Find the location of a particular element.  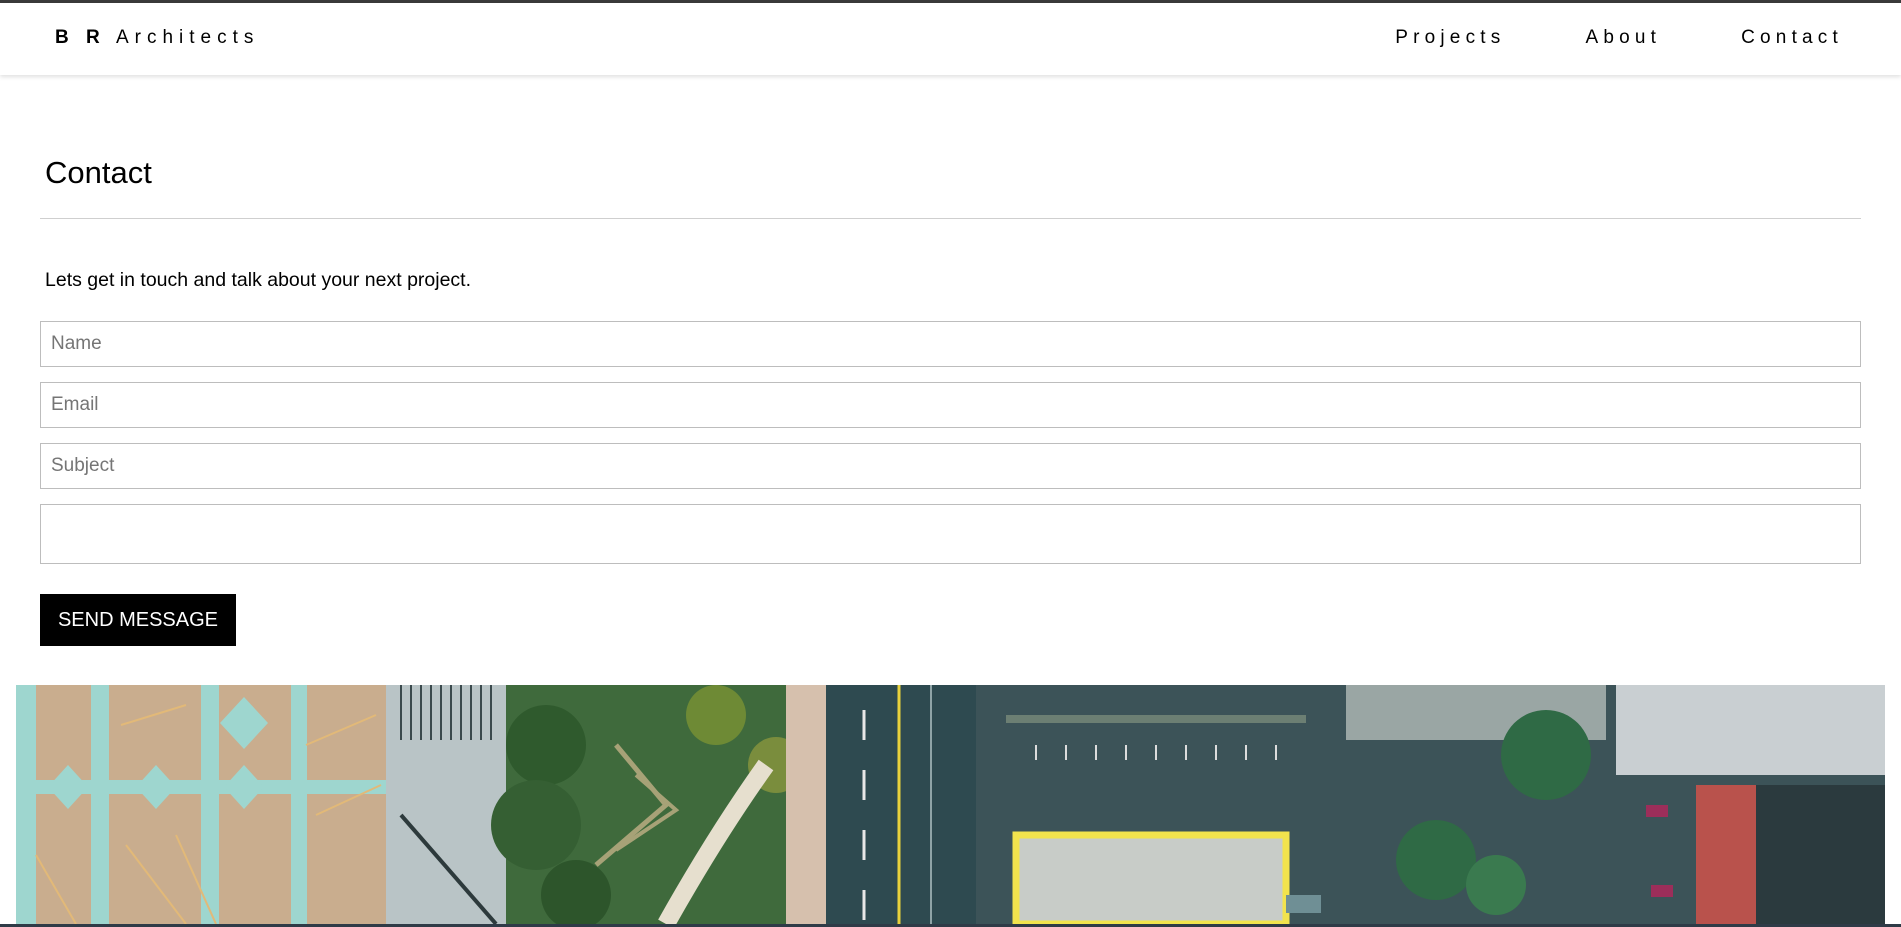

message-textarea is located at coordinates (950, 534).